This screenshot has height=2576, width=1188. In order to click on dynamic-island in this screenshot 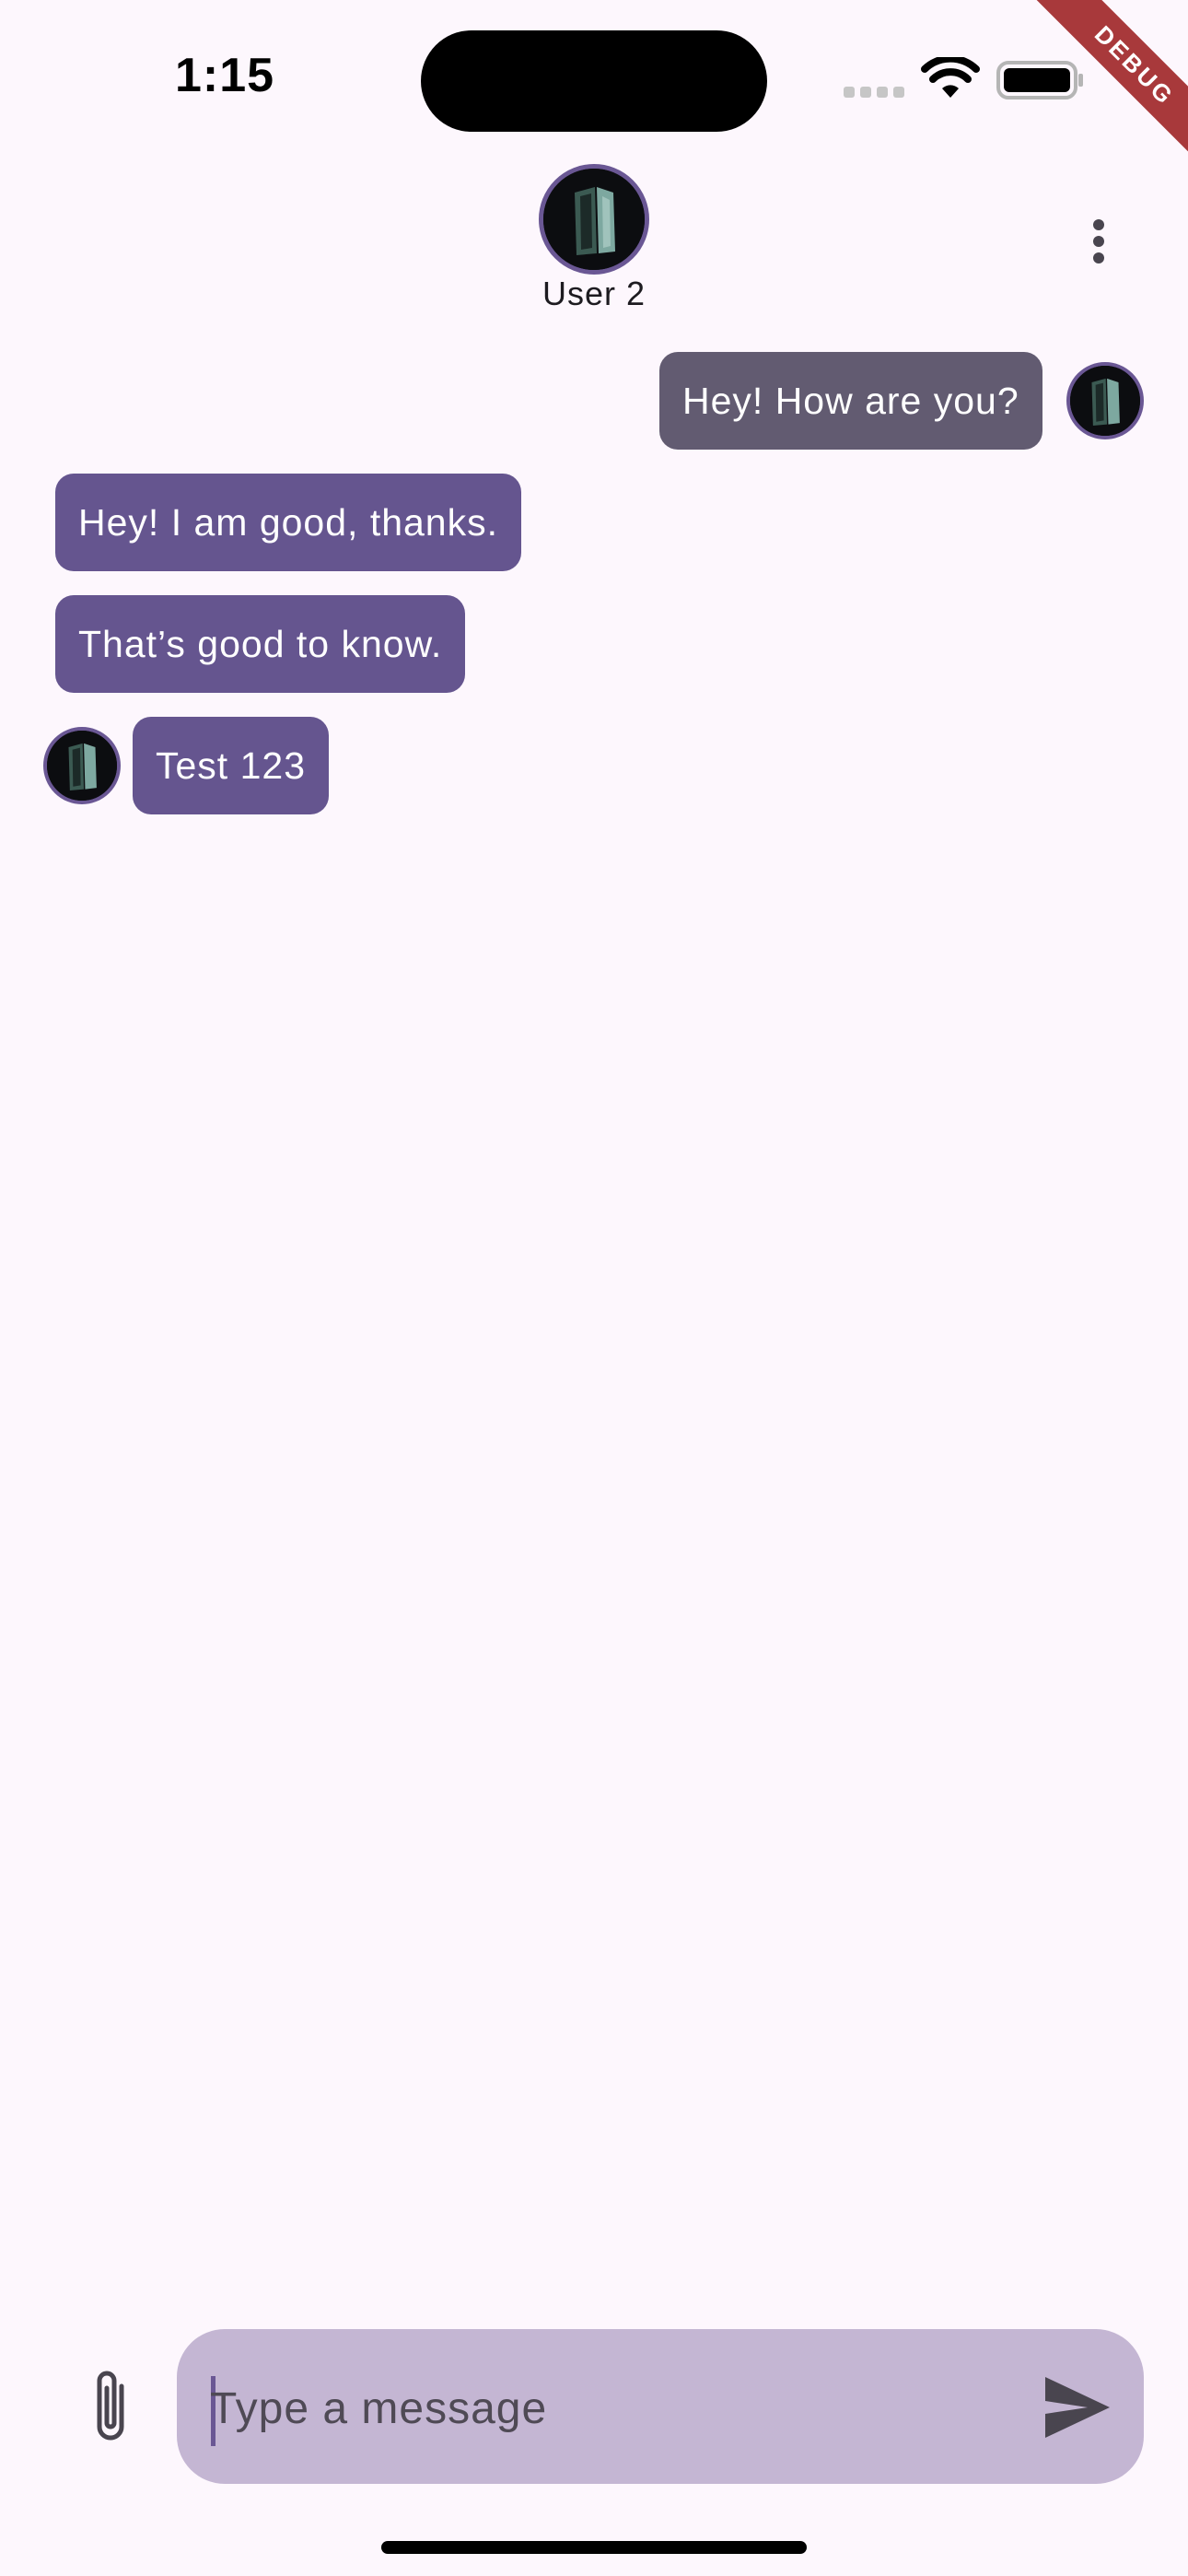, I will do `click(594, 81)`.